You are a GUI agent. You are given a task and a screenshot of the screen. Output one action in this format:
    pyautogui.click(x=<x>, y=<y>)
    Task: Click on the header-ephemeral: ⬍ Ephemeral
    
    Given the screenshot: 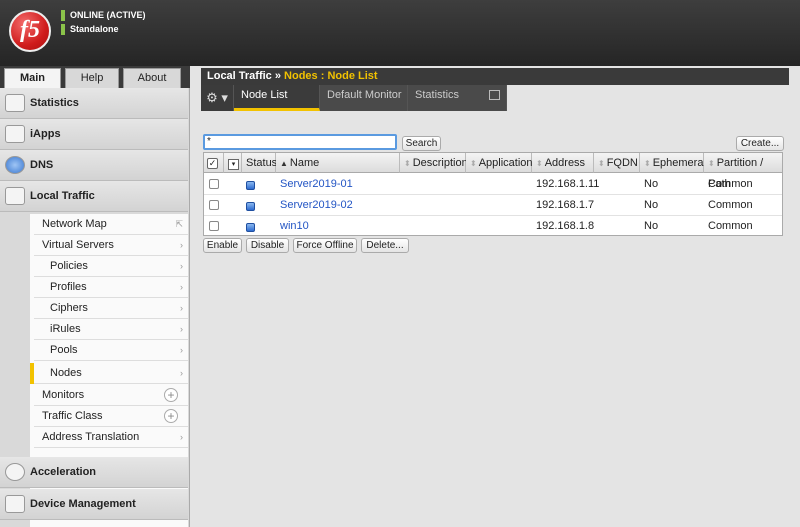 What is the action you would take?
    pyautogui.click(x=673, y=163)
    